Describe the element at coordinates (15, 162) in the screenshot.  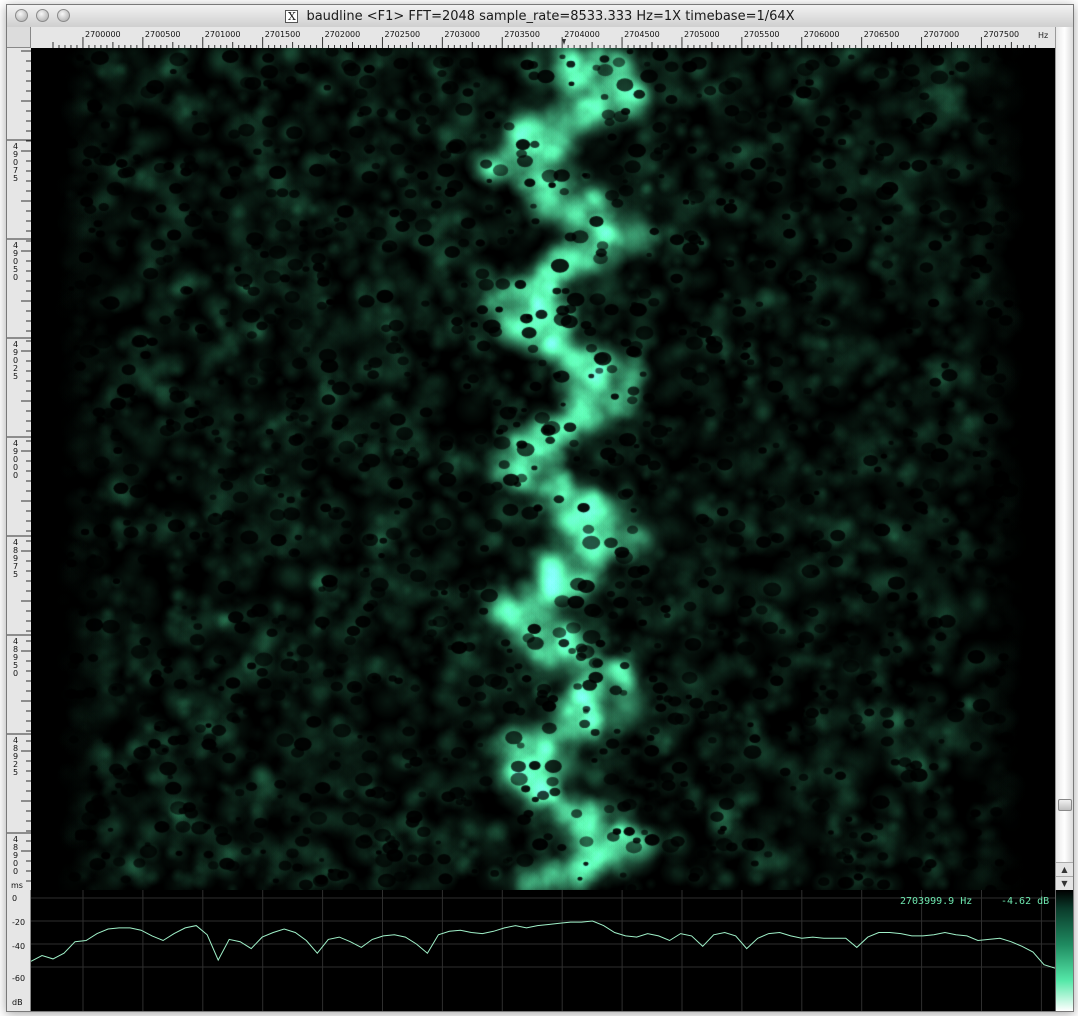
I see `time-tick-label: 49075` at that location.